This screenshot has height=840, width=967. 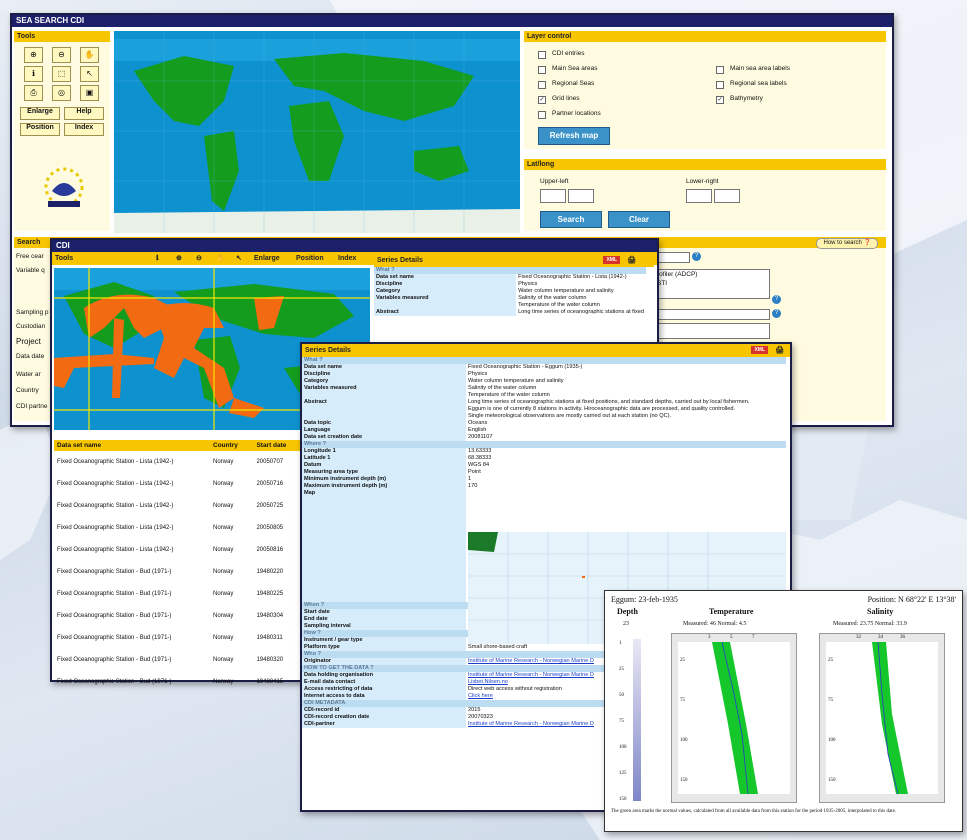 I want to click on depth-tick-label: 150, so click(x=684, y=780).